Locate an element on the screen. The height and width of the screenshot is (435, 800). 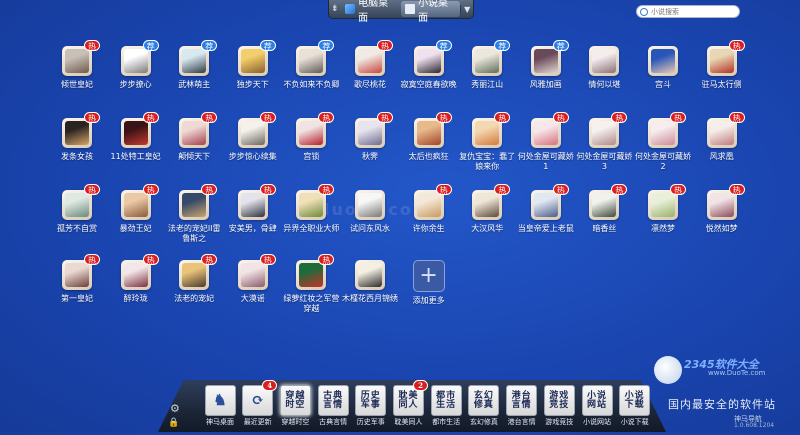
app-icon: 热安美男，骨肆 is located at coordinates (253, 220).